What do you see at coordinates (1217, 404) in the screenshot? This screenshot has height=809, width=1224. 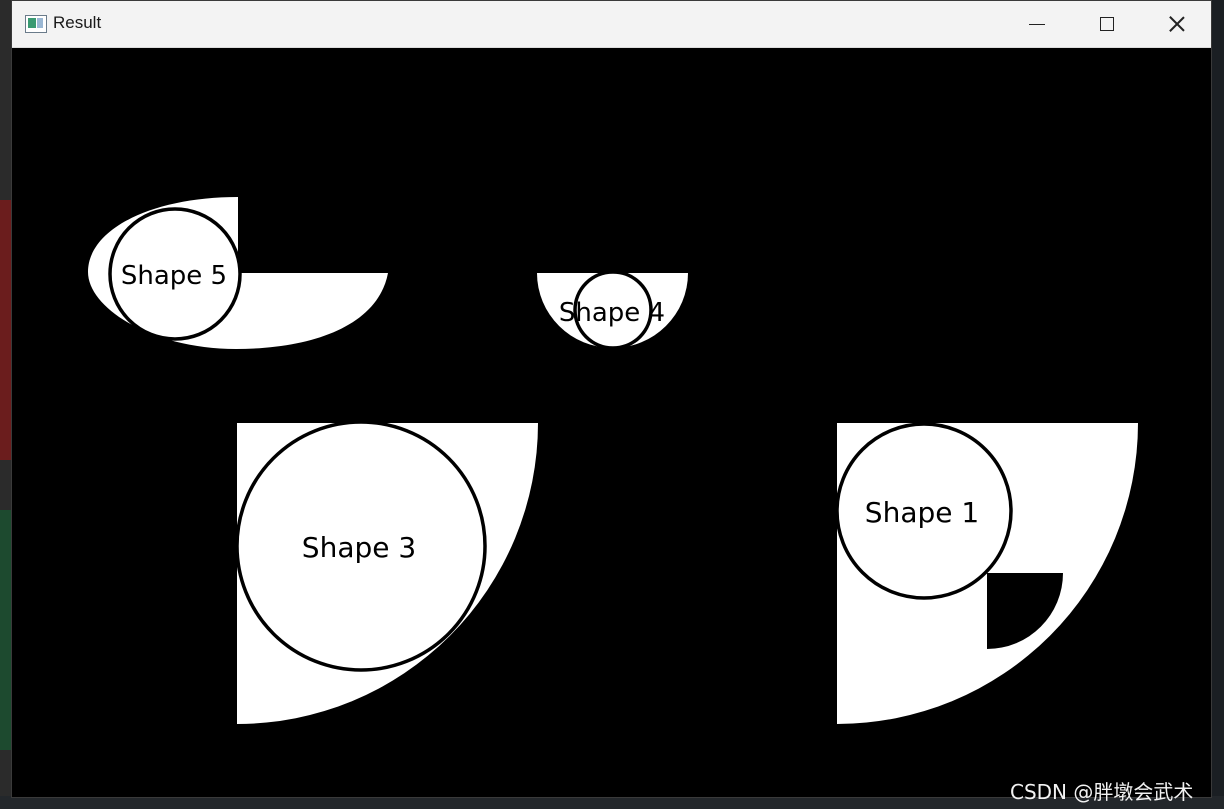 I see `ide-right-panel` at bounding box center [1217, 404].